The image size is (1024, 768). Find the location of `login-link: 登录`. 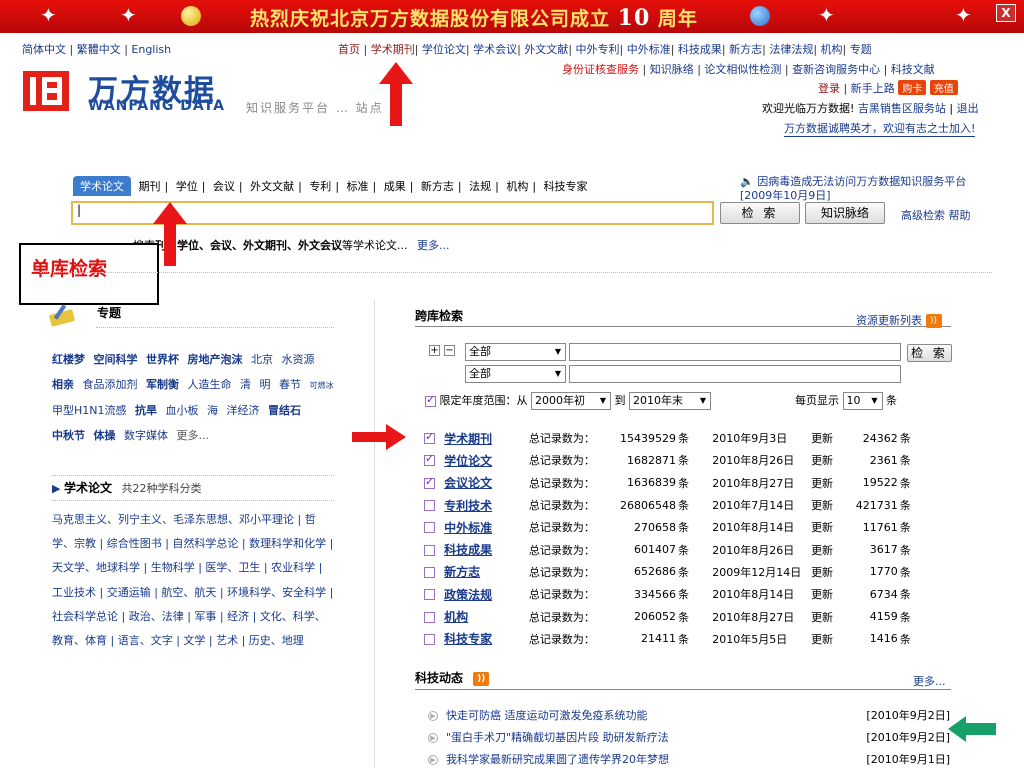

login-link: 登录 is located at coordinates (829, 88).